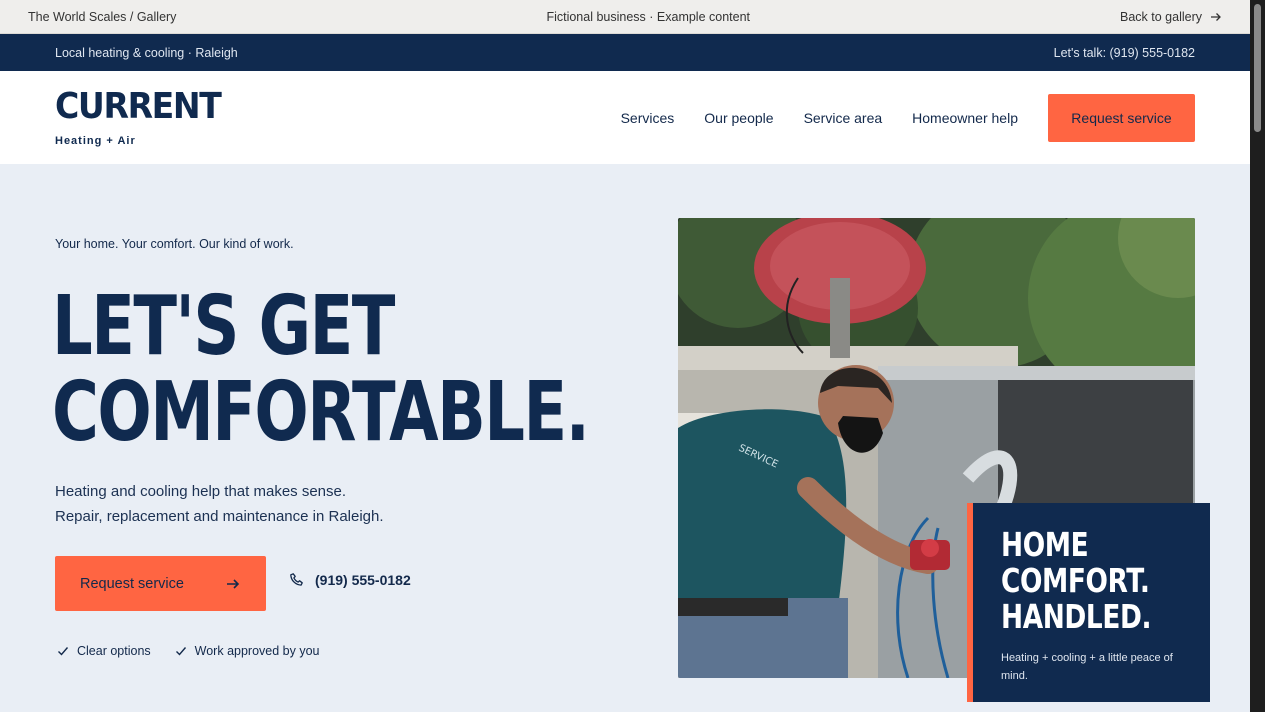 This screenshot has width=1265, height=712. What do you see at coordinates (321, 412) in the screenshot?
I see `headline-line-2: COMFORTABLE.` at bounding box center [321, 412].